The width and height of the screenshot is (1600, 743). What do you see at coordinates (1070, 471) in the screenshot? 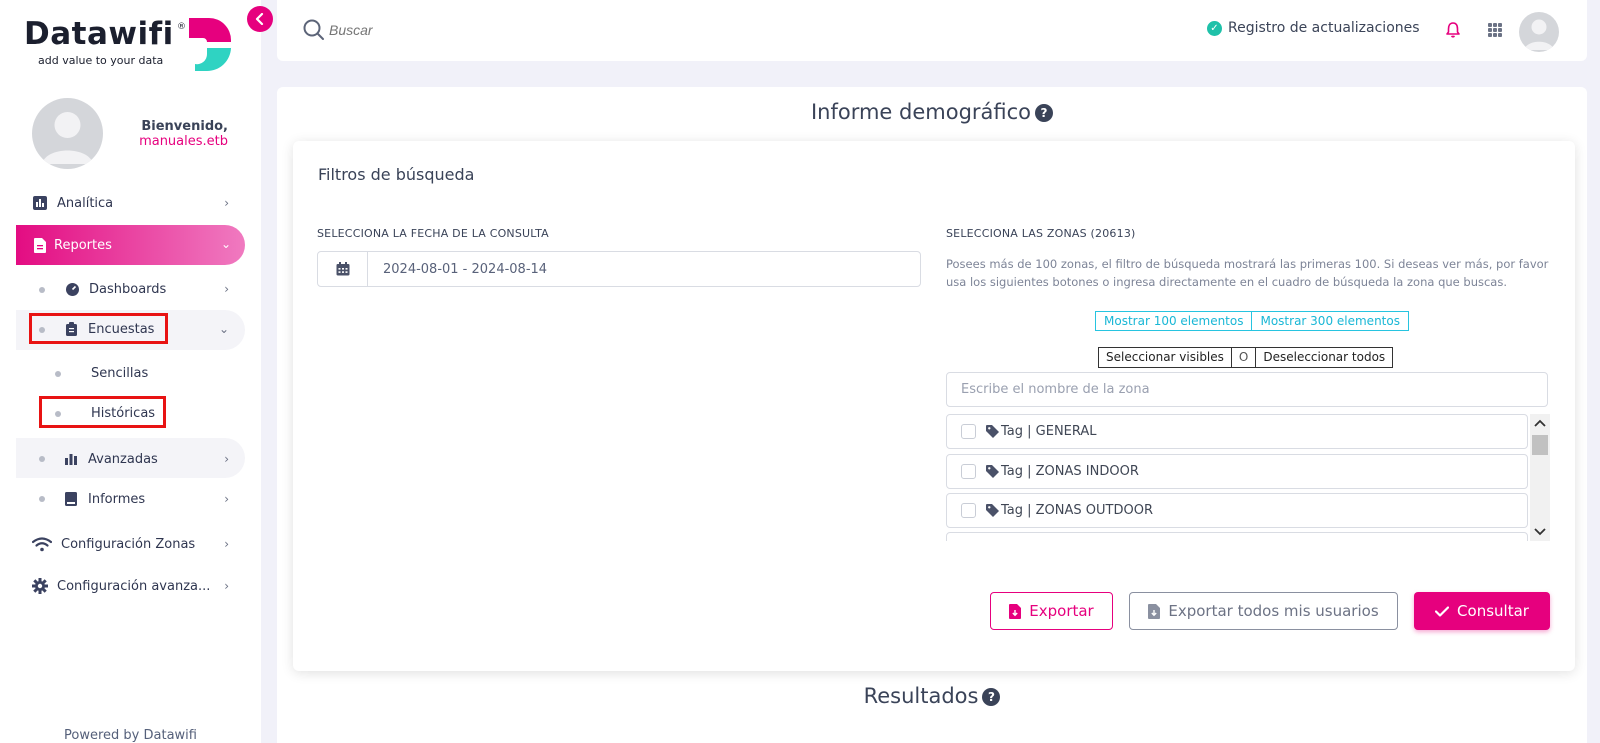
I see `zone-label: Tag | ZONAS INDOOR` at bounding box center [1070, 471].